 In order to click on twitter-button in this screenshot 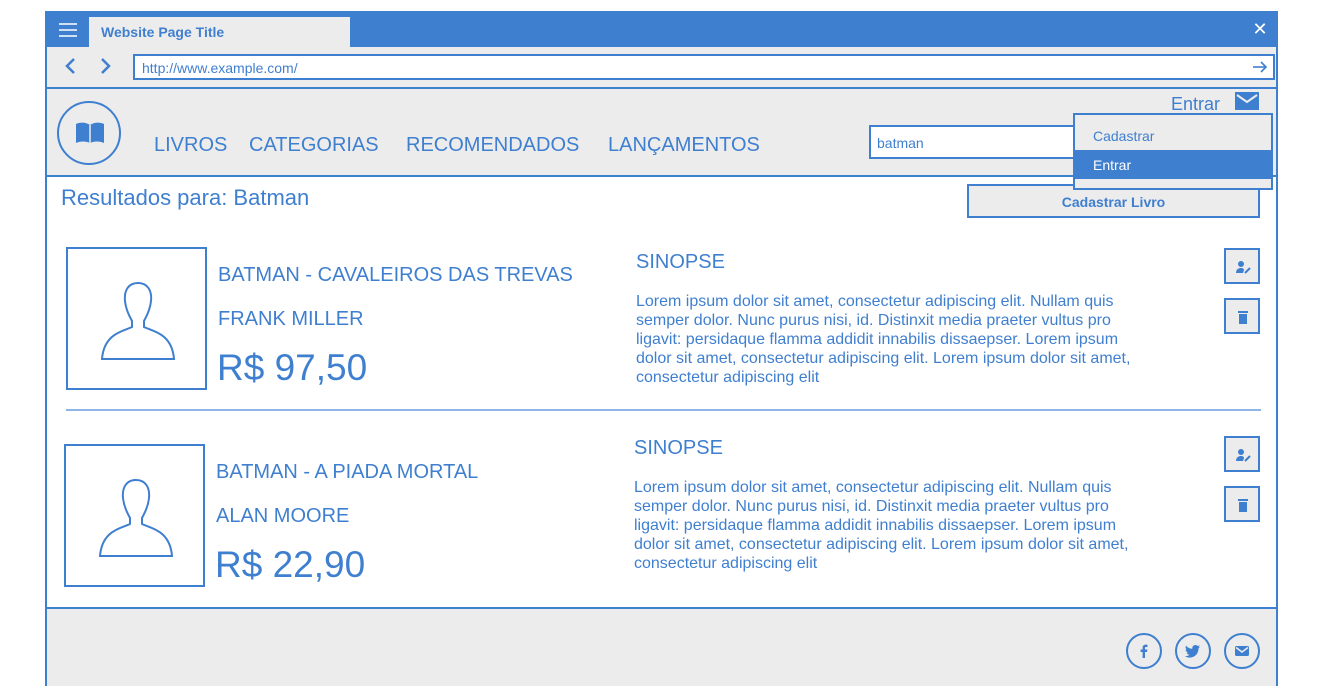, I will do `click(1193, 651)`.